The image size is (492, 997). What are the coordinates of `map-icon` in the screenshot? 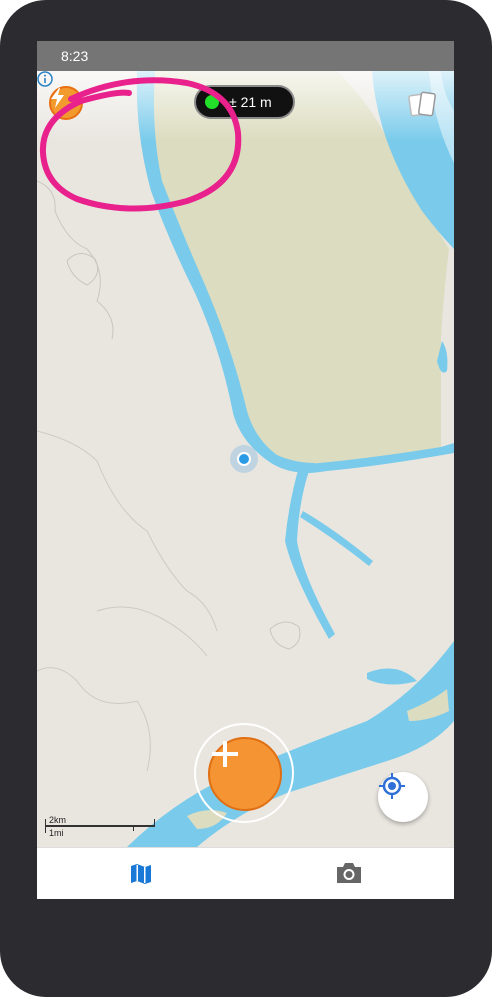 It's located at (141, 874).